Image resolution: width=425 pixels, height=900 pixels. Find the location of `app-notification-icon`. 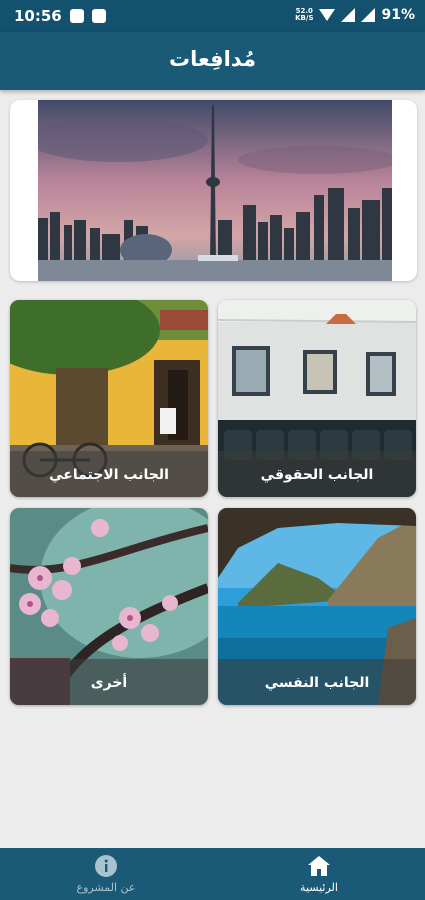

app-notification-icon is located at coordinates (99, 16).